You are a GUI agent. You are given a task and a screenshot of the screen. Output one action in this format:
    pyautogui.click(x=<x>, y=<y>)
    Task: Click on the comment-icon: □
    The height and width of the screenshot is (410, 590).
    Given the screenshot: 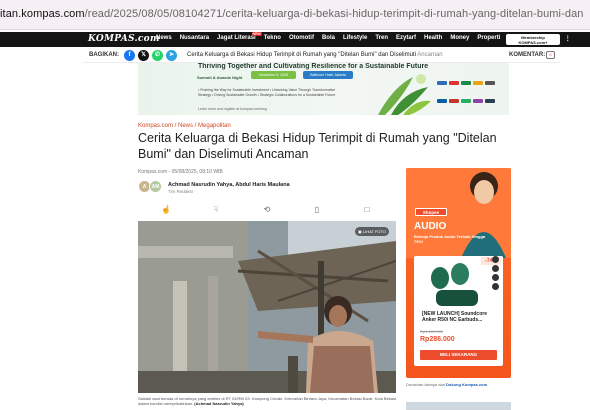 What is the action you would take?
    pyautogui.click(x=367, y=210)
    